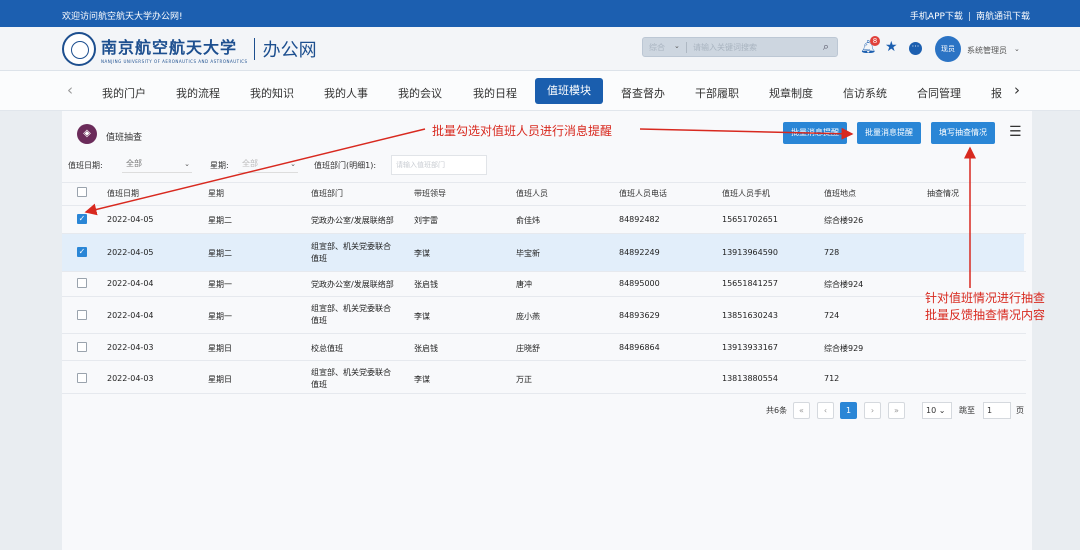 The image size is (1080, 550). I want to click on annotation-batch-remind: 批量勾选对值班人员进行消息提醒, so click(522, 131).